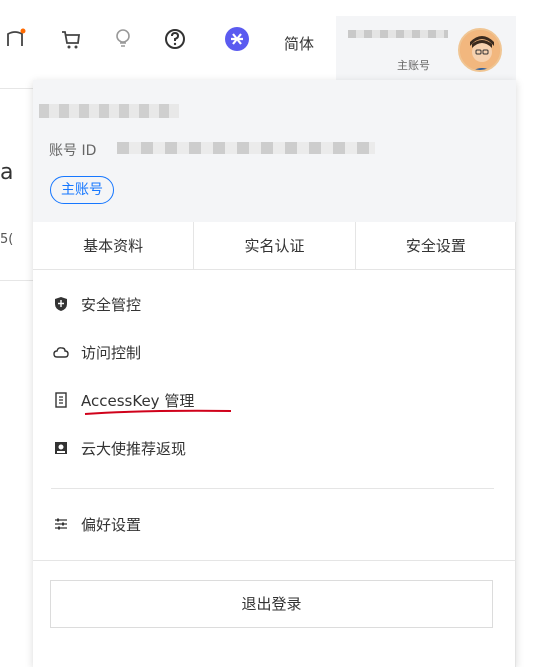  Describe the element at coordinates (246, 148) in the screenshot. I see `account-id-redacted` at that location.